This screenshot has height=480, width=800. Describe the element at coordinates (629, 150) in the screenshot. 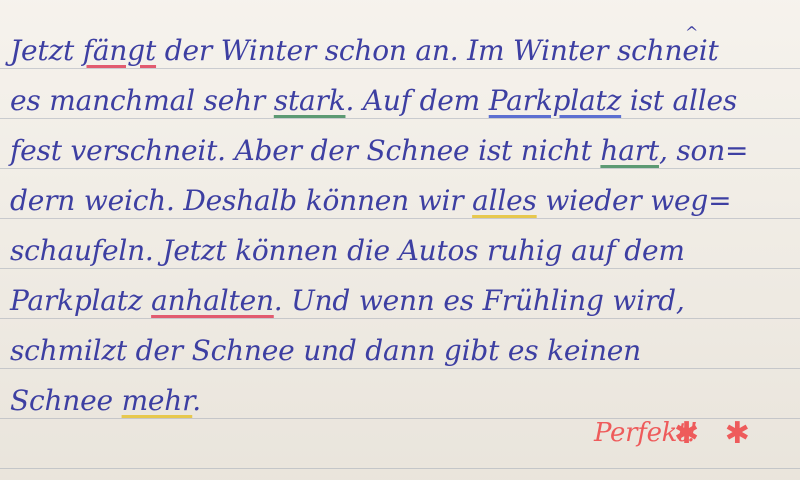

I see `underlined-word: hart` at that location.